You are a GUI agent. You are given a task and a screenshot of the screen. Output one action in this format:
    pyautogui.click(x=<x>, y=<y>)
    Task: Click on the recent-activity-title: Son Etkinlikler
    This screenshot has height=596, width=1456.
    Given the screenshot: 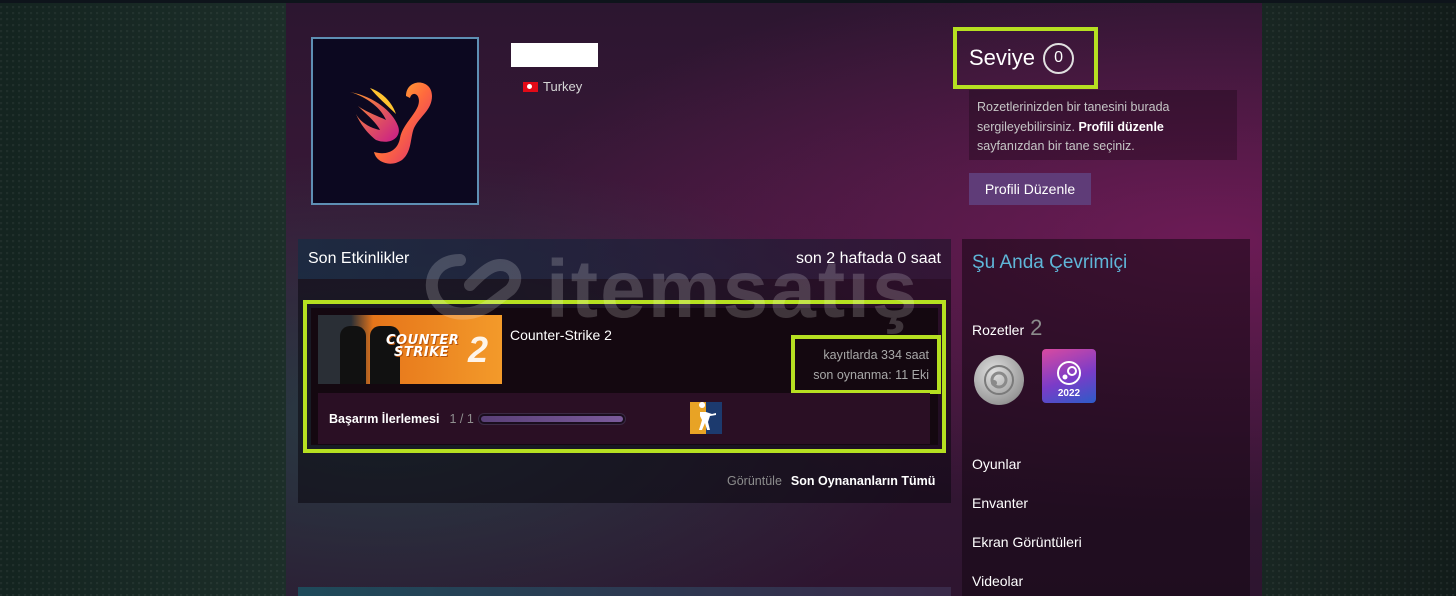 What is the action you would take?
    pyautogui.click(x=359, y=258)
    